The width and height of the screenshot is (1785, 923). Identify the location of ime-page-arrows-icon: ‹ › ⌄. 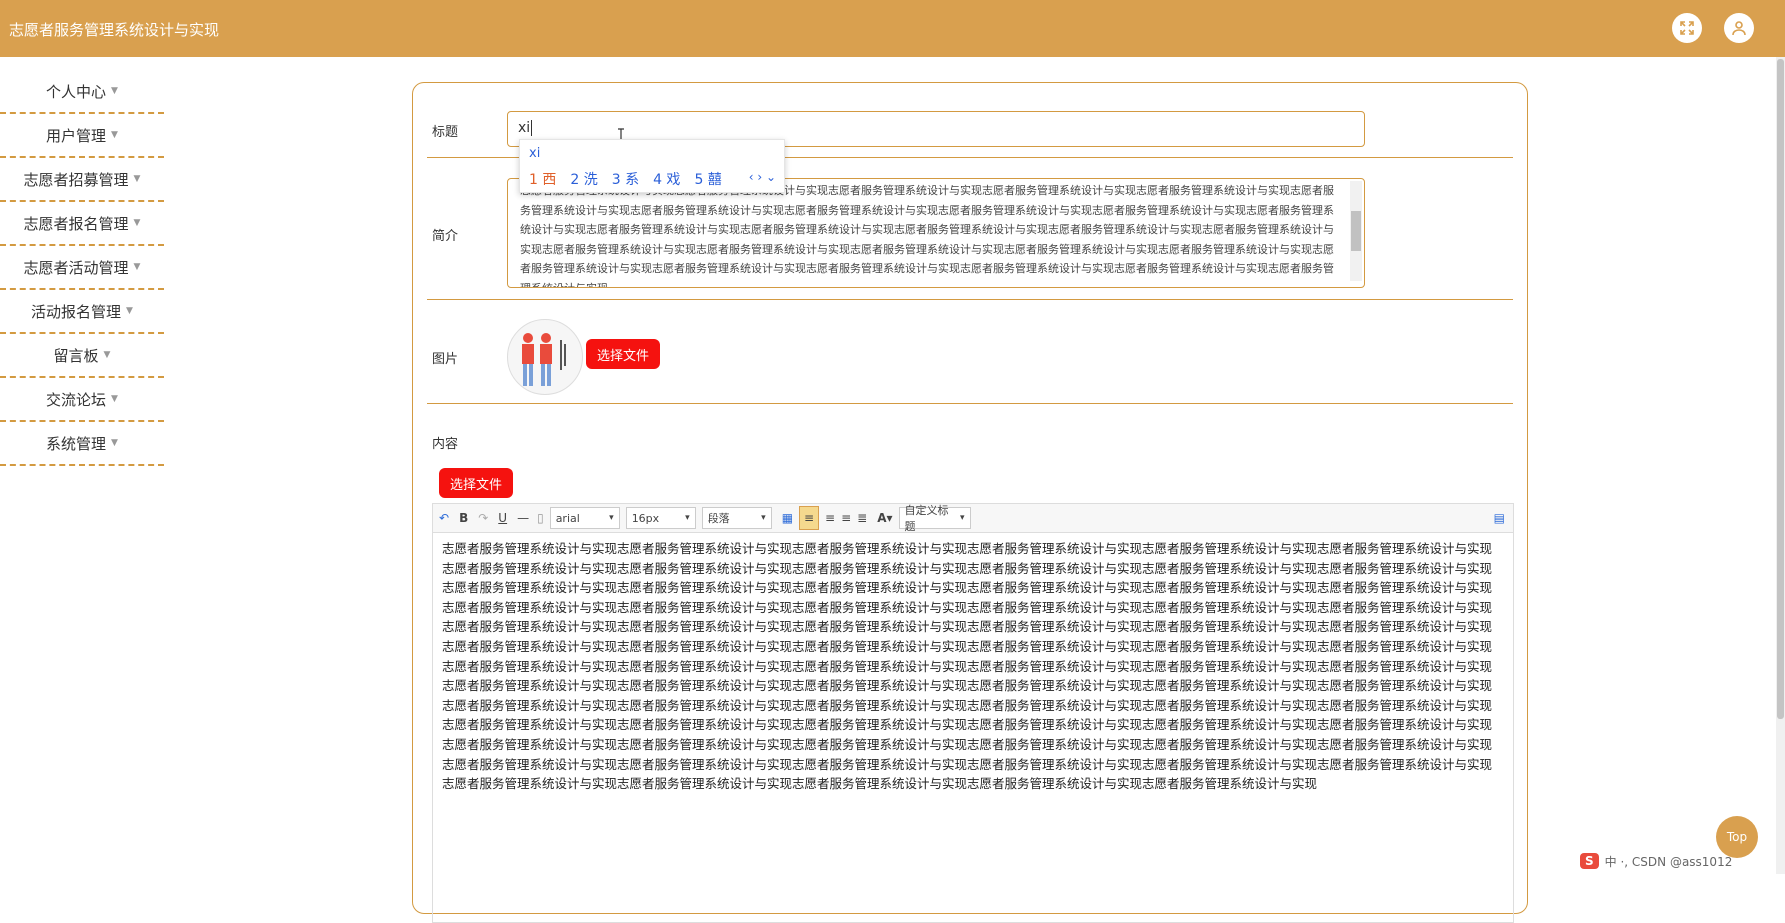
(762, 177).